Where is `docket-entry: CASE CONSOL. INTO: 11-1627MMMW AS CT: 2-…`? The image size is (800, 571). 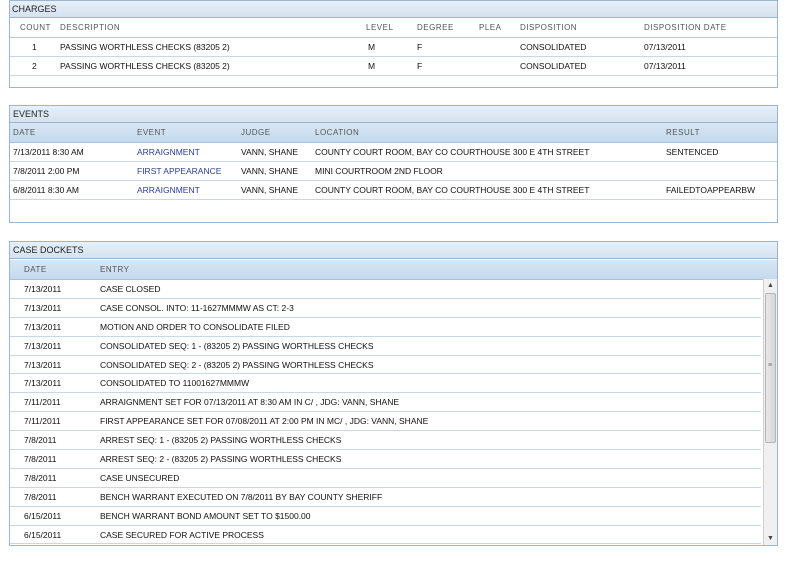
docket-entry: CASE CONSOL. INTO: 11-1627MMMW AS CT: 2-… is located at coordinates (197, 307).